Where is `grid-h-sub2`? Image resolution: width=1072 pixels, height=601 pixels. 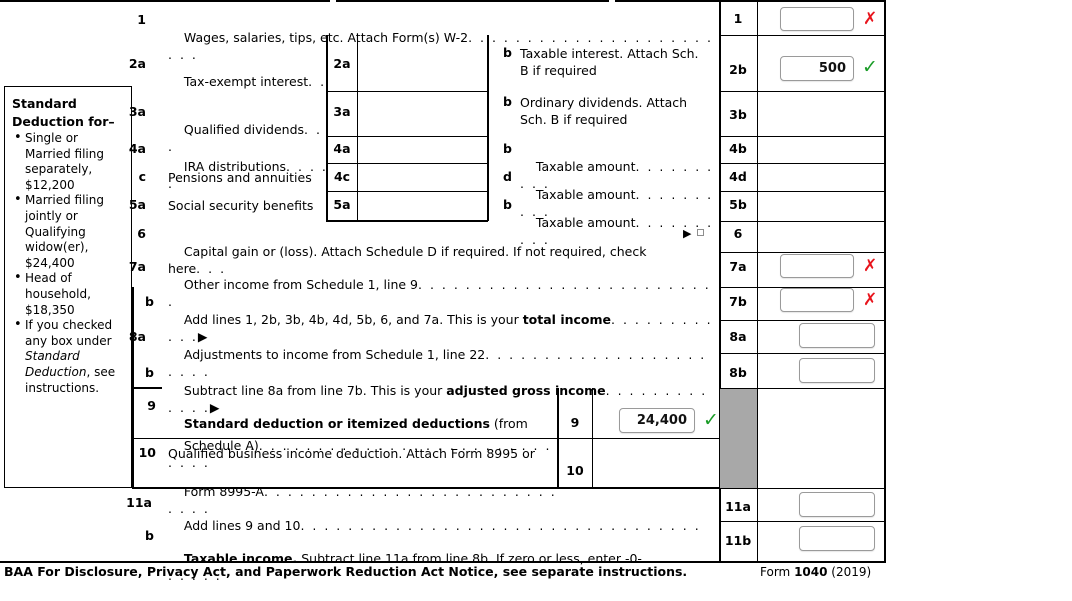 grid-h-sub2 is located at coordinates (407, 136).